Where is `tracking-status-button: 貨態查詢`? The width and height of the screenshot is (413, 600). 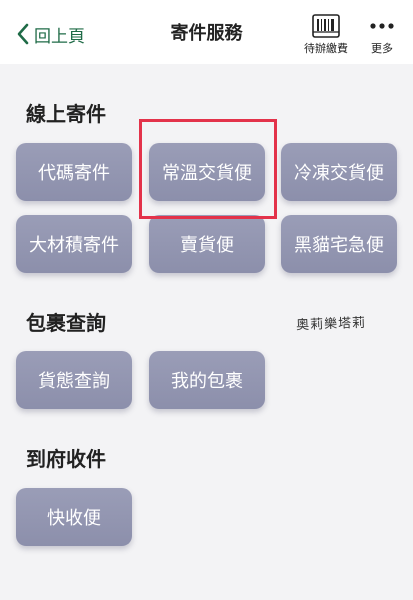 tracking-status-button: 貨態查詢 is located at coordinates (74, 380).